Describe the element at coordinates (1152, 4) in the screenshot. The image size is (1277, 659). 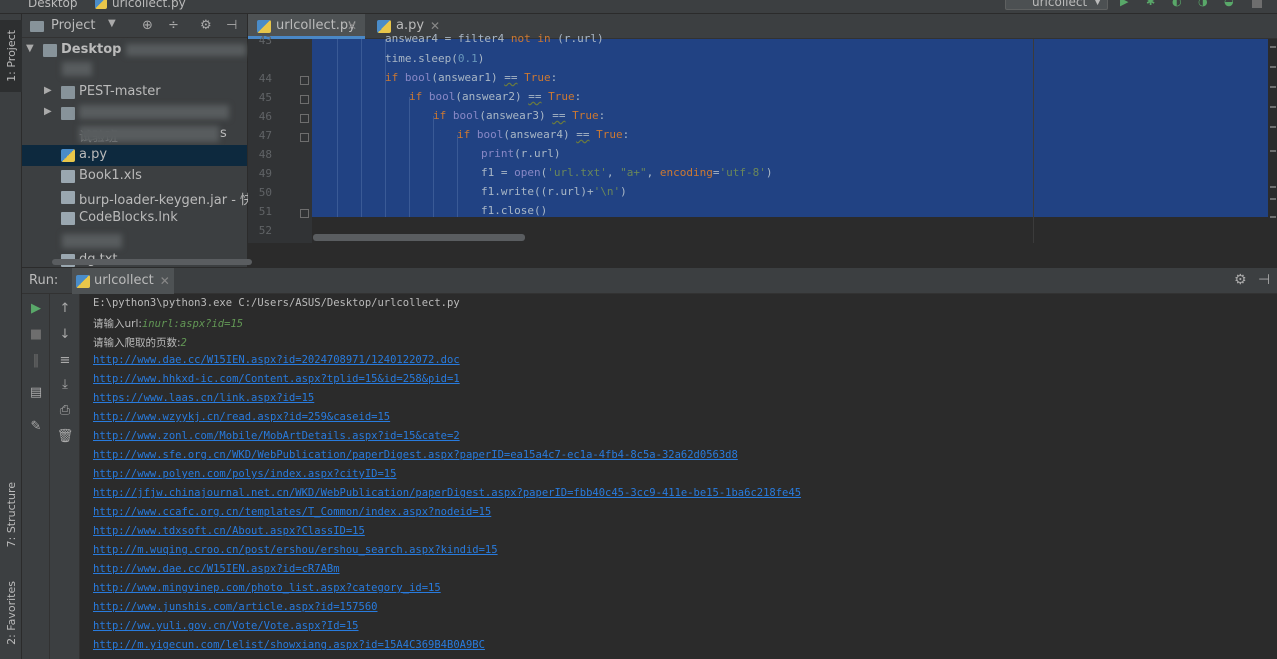
I see `debug-icon: ✱` at that location.